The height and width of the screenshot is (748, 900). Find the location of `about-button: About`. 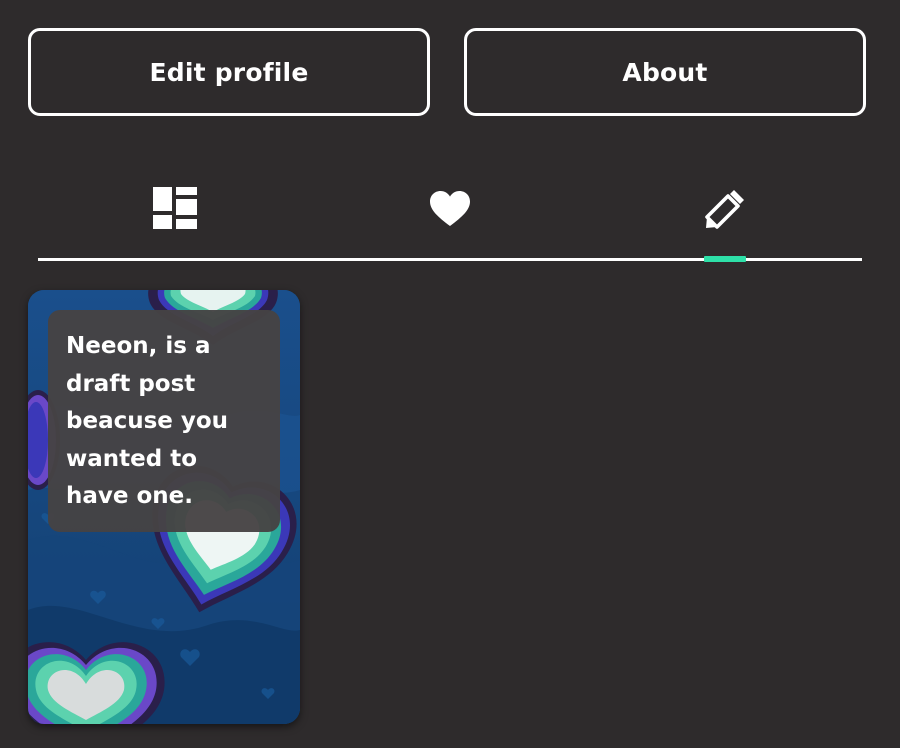

about-button: About is located at coordinates (665, 72).